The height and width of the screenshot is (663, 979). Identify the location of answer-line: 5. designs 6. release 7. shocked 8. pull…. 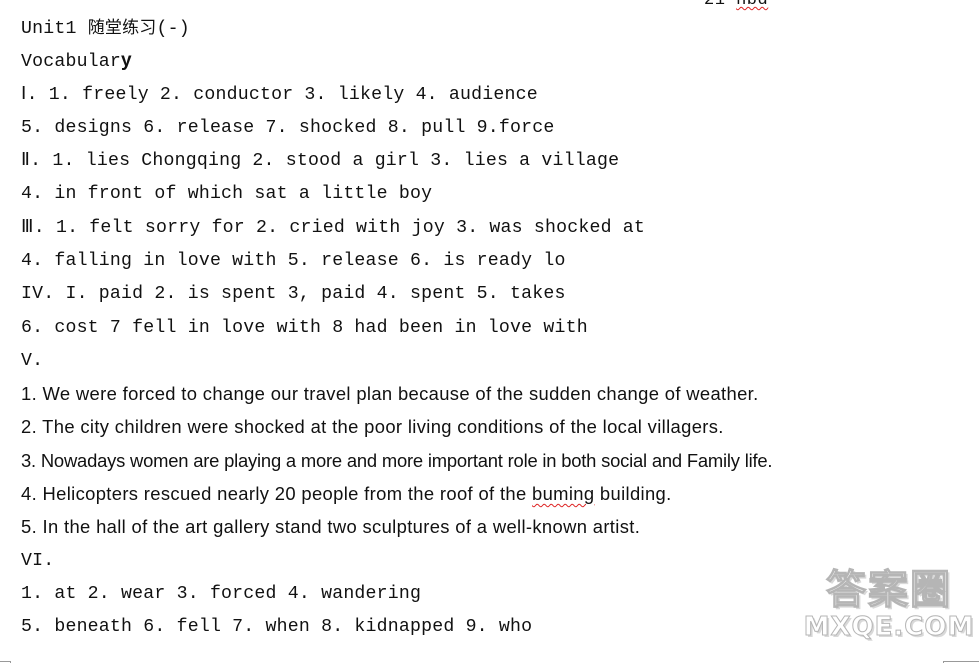
(288, 128).